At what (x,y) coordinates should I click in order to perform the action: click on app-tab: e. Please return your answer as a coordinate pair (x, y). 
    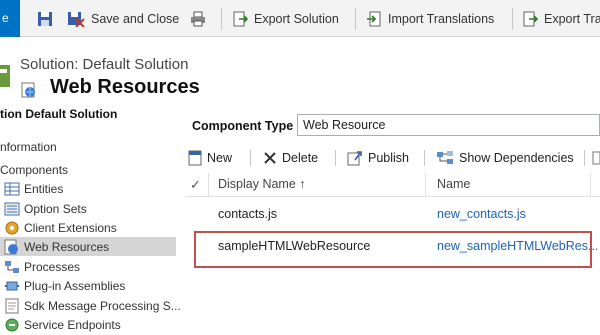
    Looking at the image, I should click on (10, 18).